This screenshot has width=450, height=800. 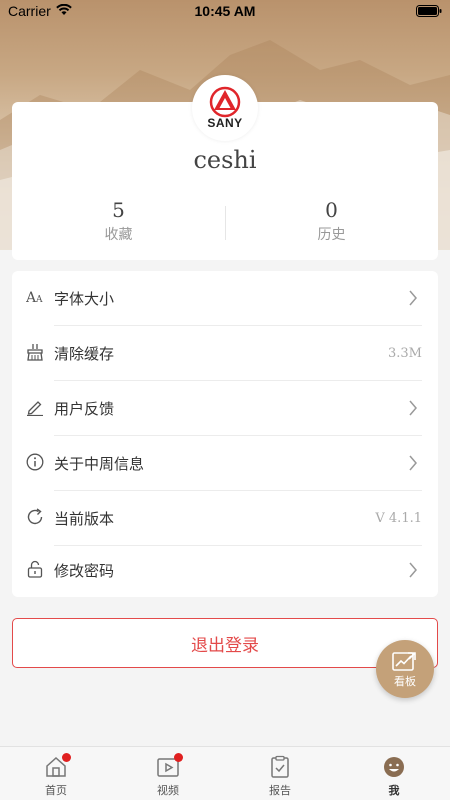 I want to click on history-count: 0, so click(x=331, y=210).